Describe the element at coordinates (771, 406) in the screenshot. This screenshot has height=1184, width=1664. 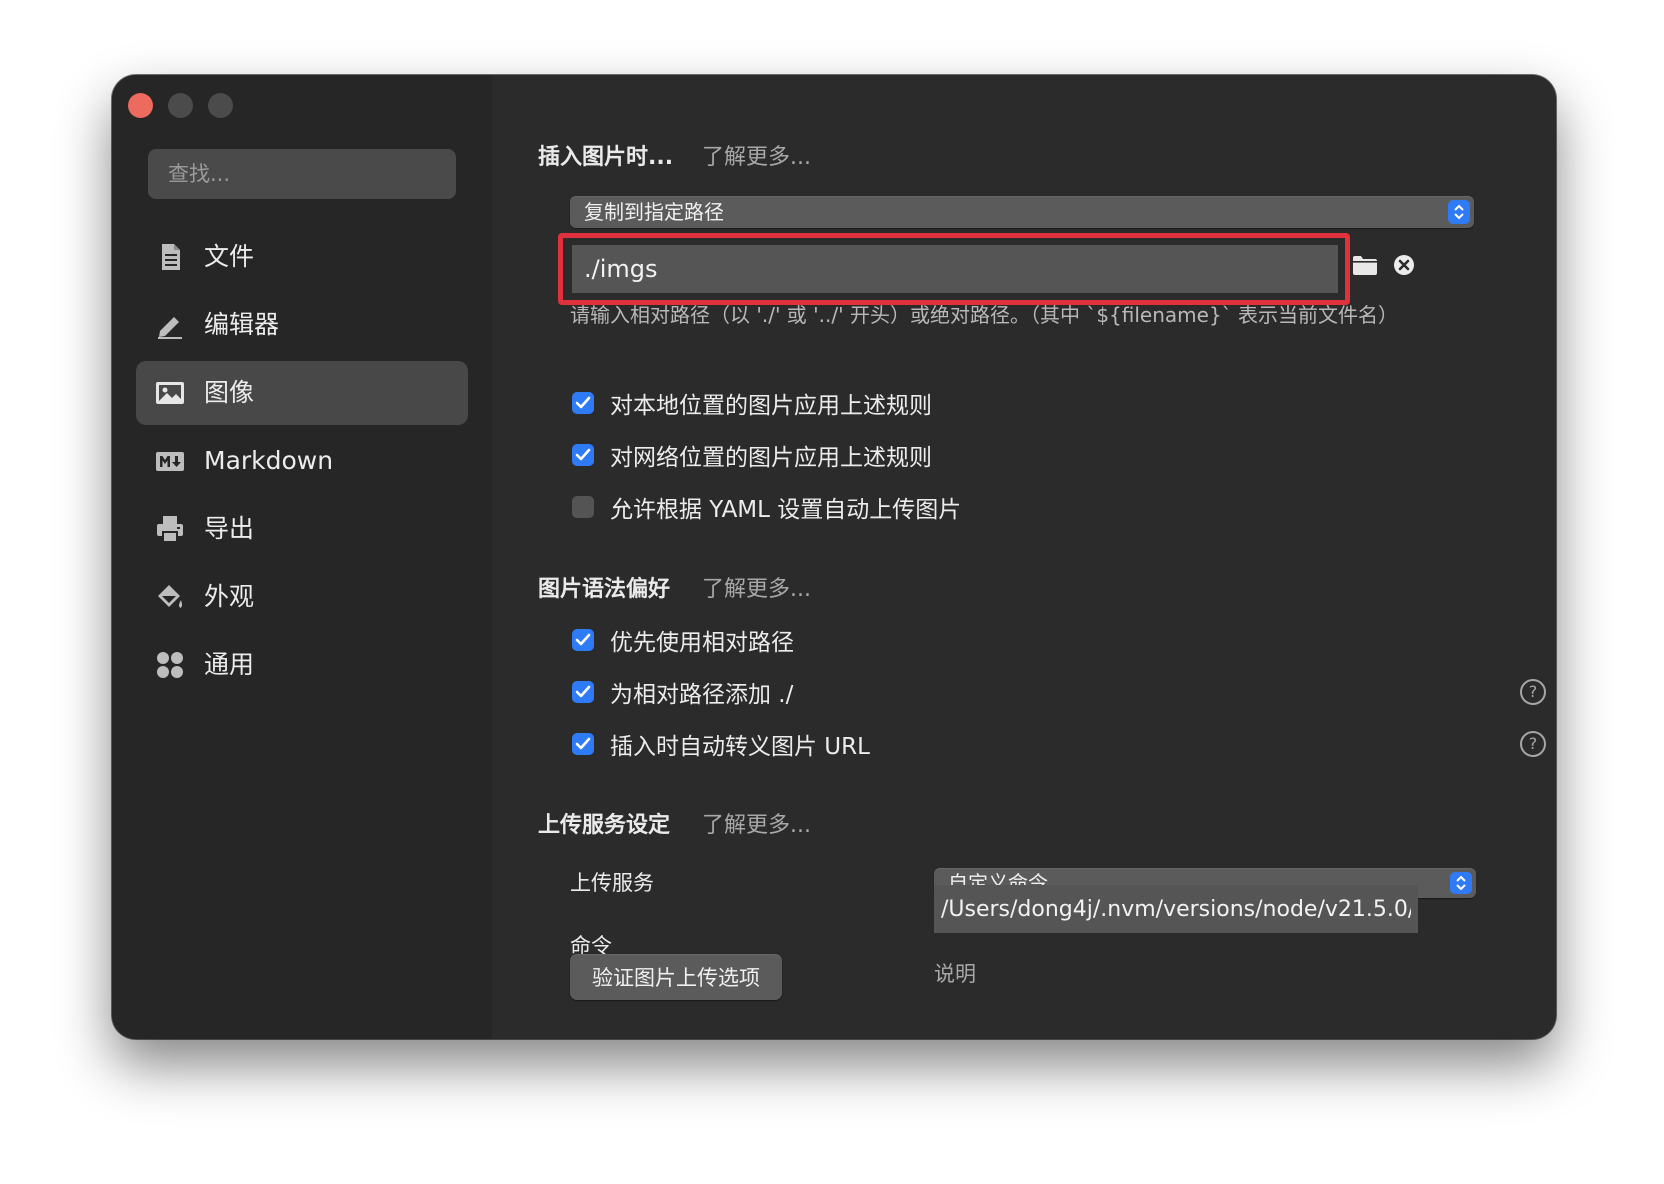
I see `checkbox-label: 对本地位置的图片应用上述规则` at that location.